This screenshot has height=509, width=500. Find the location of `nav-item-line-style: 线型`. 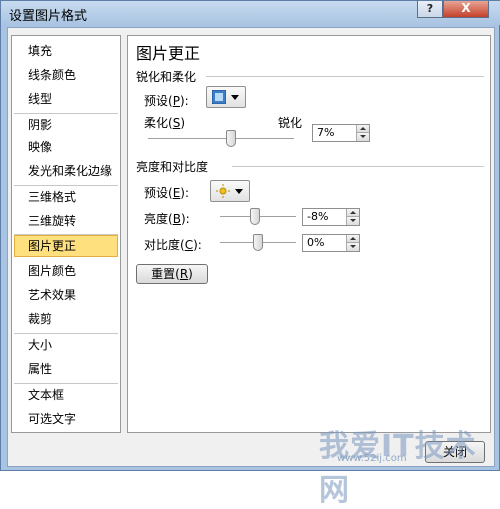

nav-item-line-style: 线型 is located at coordinates (66, 99).